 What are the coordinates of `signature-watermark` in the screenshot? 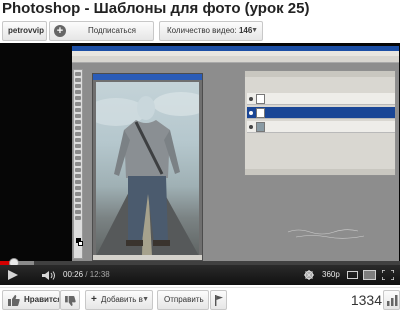 It's located at (326, 234).